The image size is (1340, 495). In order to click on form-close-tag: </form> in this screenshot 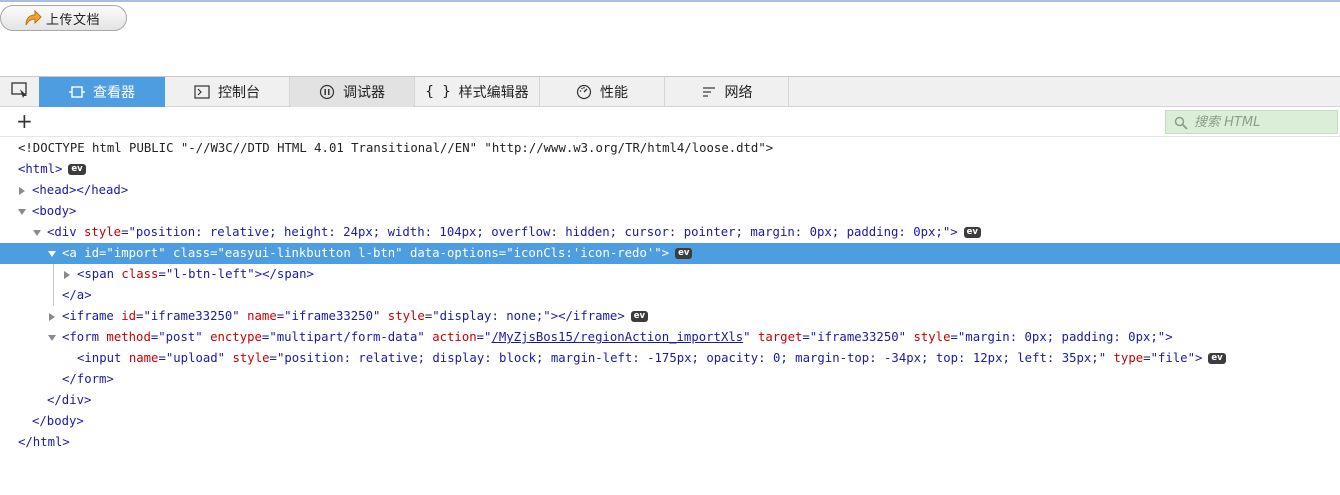, I will do `click(88, 379)`.